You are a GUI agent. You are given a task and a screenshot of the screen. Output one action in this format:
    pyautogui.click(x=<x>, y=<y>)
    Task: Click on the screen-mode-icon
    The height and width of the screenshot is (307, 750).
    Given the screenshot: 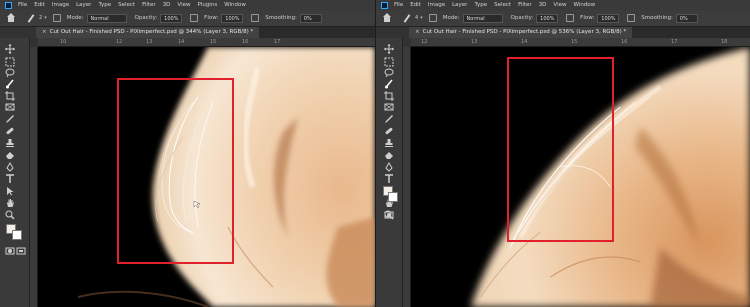 What is the action you would take?
    pyautogui.click(x=21, y=251)
    